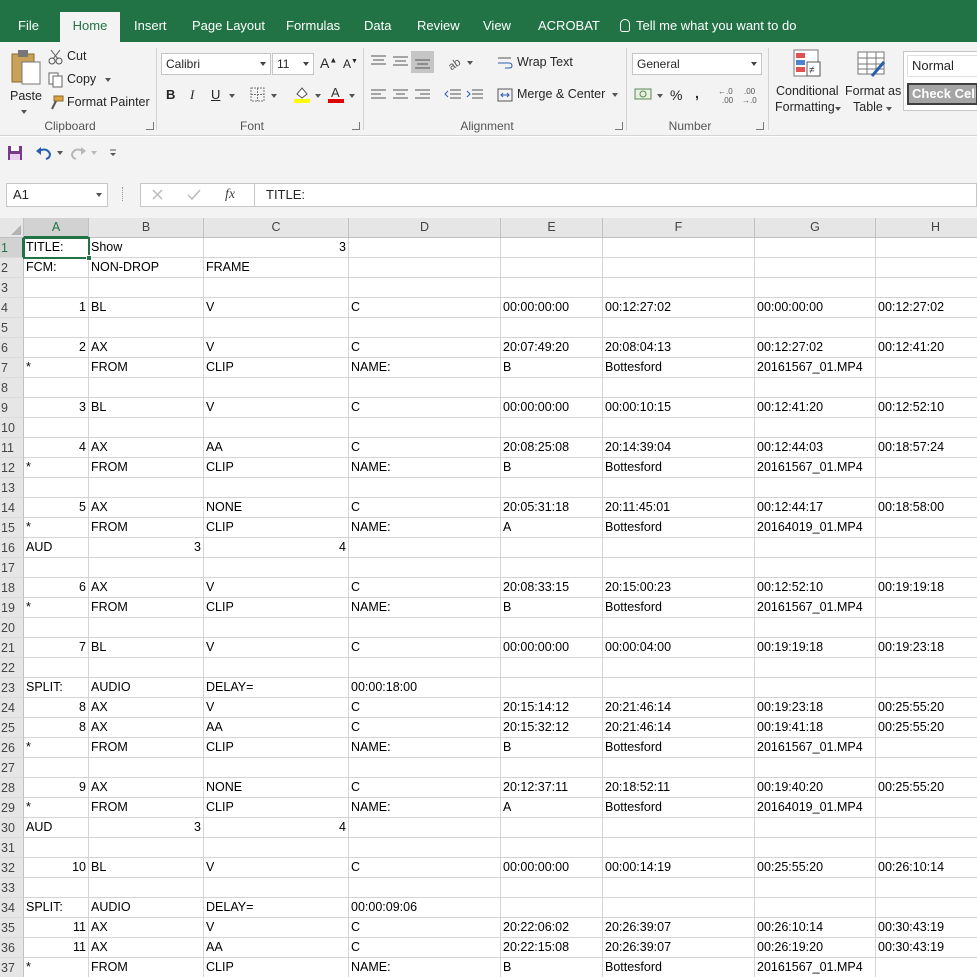 The width and height of the screenshot is (977, 977). Describe the element at coordinates (552, 608) in the screenshot. I see `cell-e19: B` at that location.